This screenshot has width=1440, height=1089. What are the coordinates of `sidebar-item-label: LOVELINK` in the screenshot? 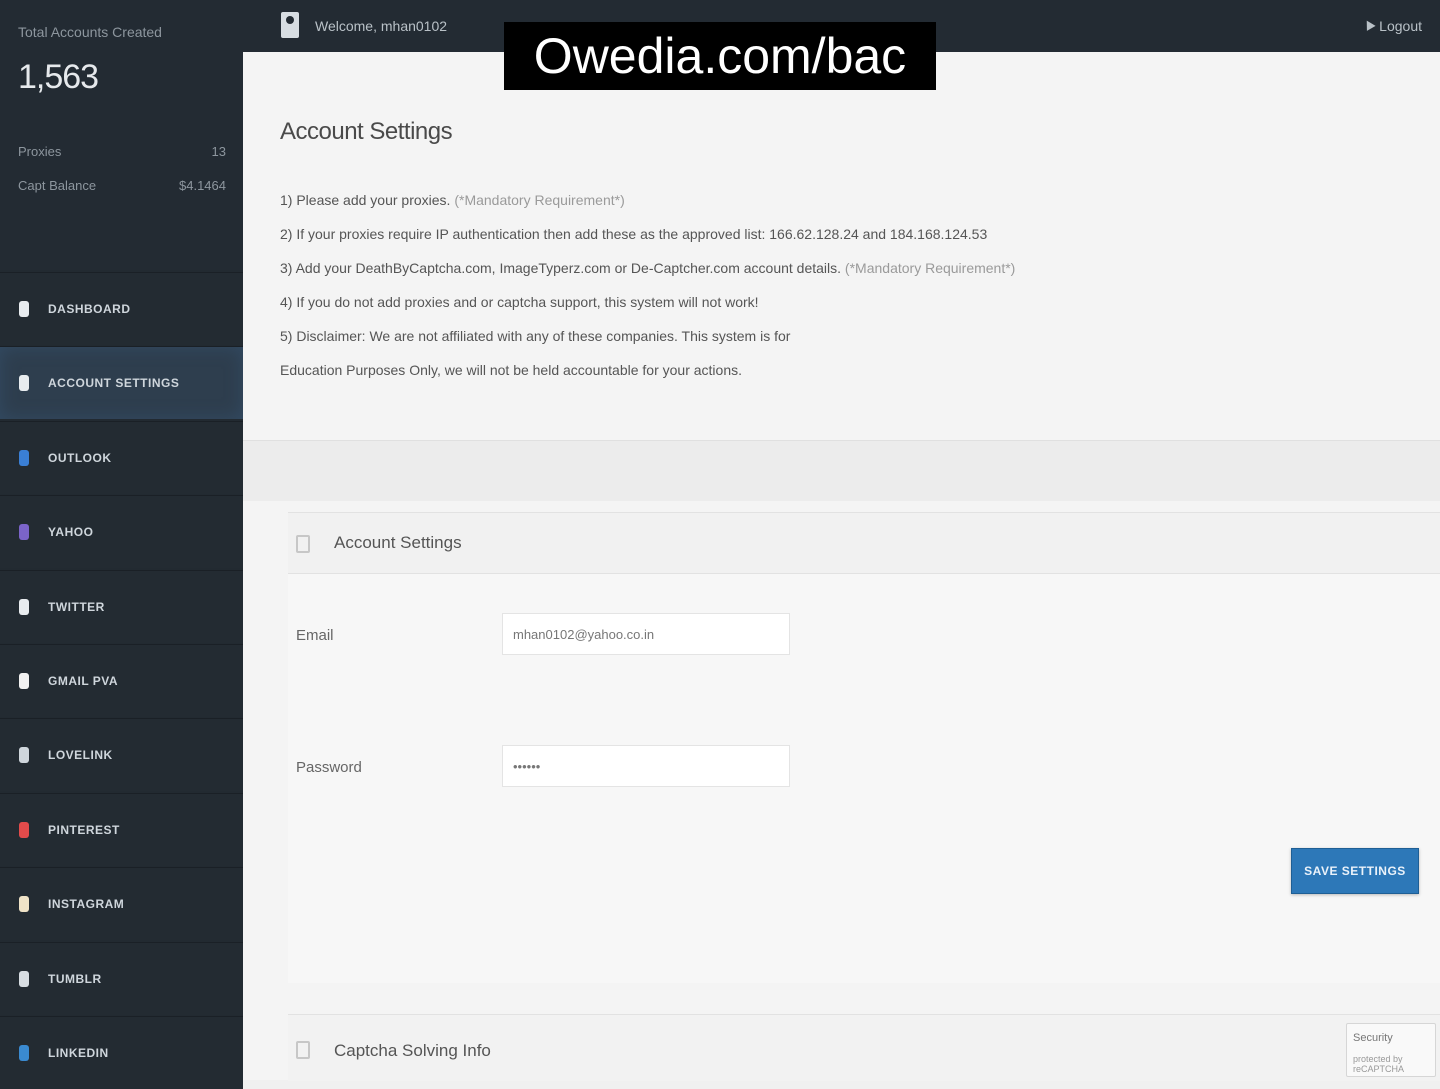 It's located at (80, 755).